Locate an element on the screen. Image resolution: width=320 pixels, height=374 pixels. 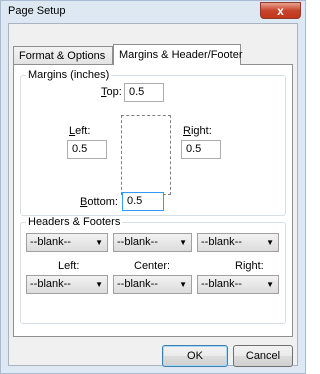
header-left-select: --blank-- ▼ is located at coordinates (67, 242).